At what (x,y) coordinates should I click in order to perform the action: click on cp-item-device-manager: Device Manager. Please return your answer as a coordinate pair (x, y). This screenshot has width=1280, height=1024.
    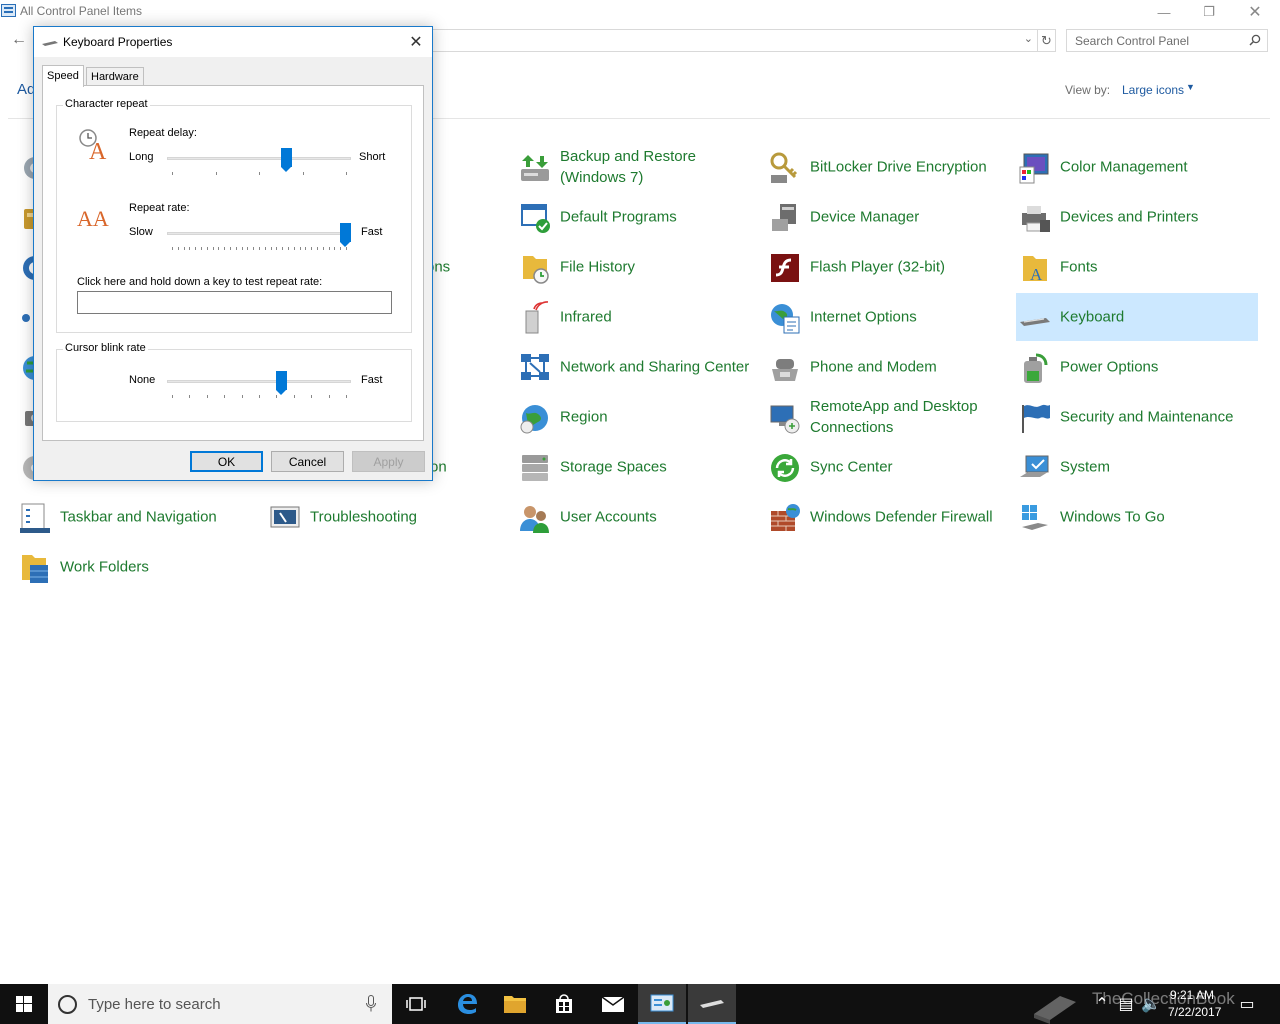
    Looking at the image, I should click on (887, 217).